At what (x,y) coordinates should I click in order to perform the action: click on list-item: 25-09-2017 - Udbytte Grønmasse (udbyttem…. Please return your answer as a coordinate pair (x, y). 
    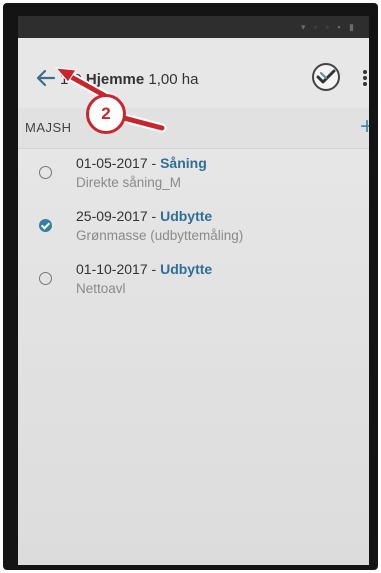
    Looking at the image, I should click on (193, 228).